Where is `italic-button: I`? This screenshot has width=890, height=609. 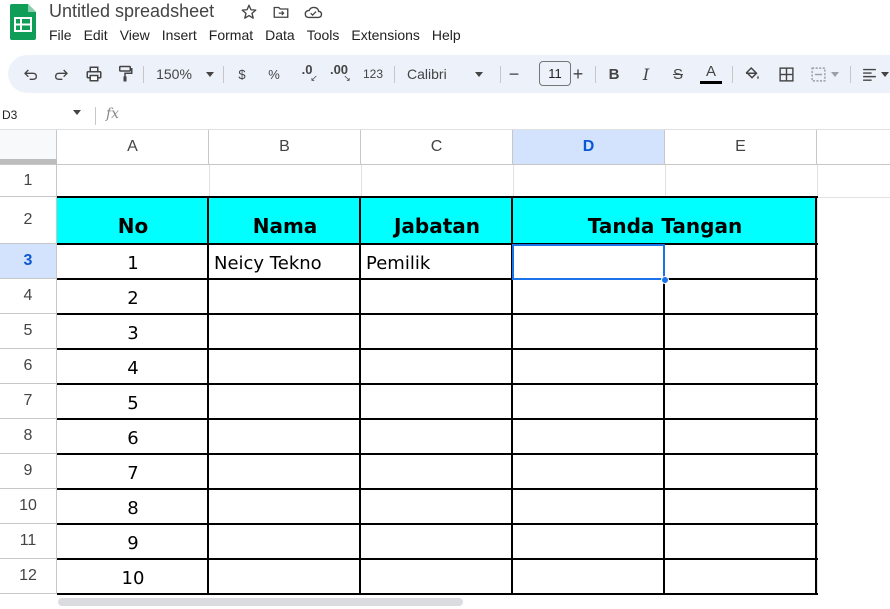 italic-button: I is located at coordinates (646, 74).